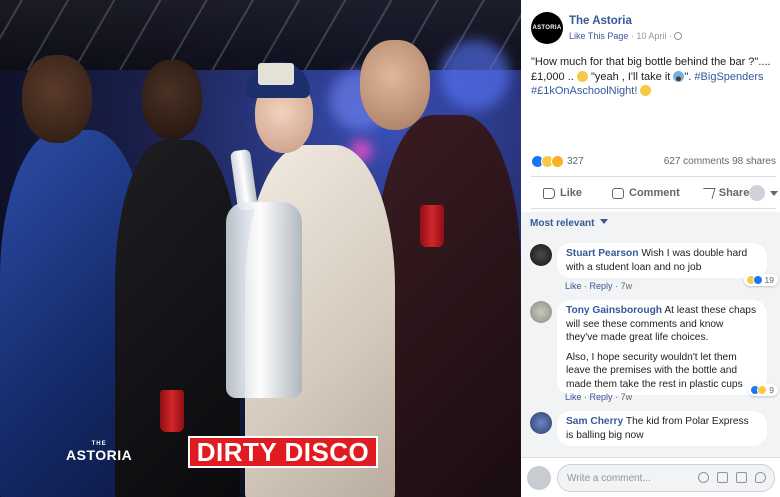  I want to click on haha-reaction-icon, so click(762, 390).